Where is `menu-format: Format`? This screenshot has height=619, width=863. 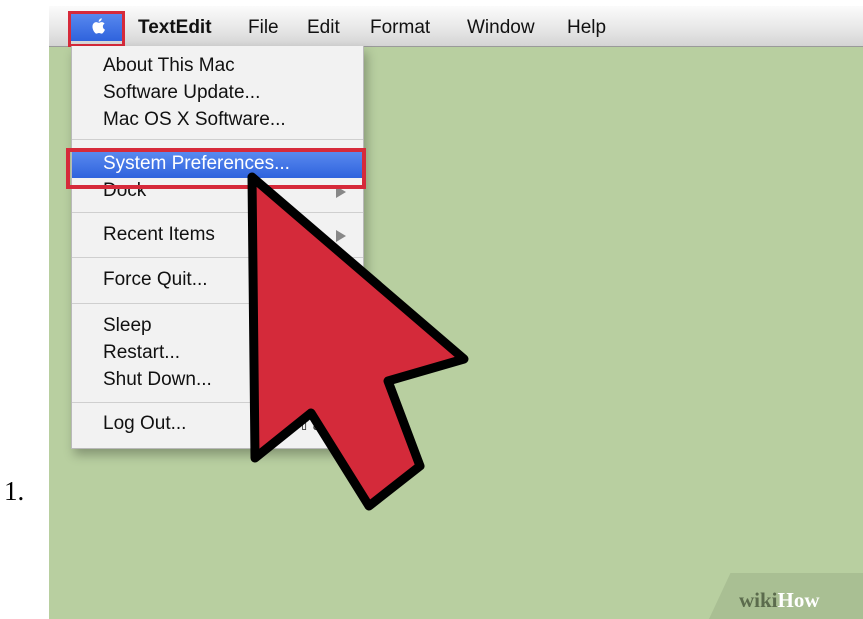
menu-format: Format is located at coordinates (400, 28).